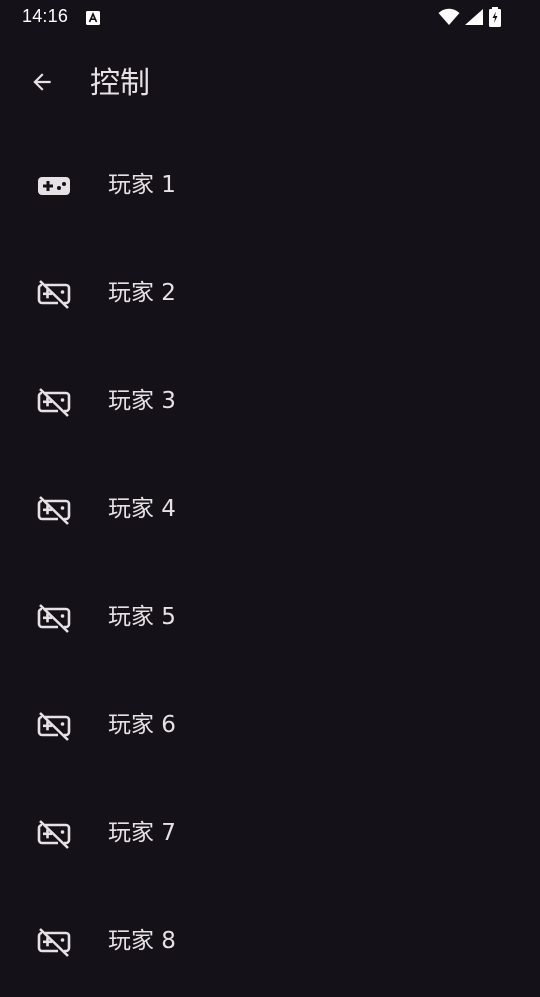  I want to click on player-label: 玩家 3, so click(142, 401).